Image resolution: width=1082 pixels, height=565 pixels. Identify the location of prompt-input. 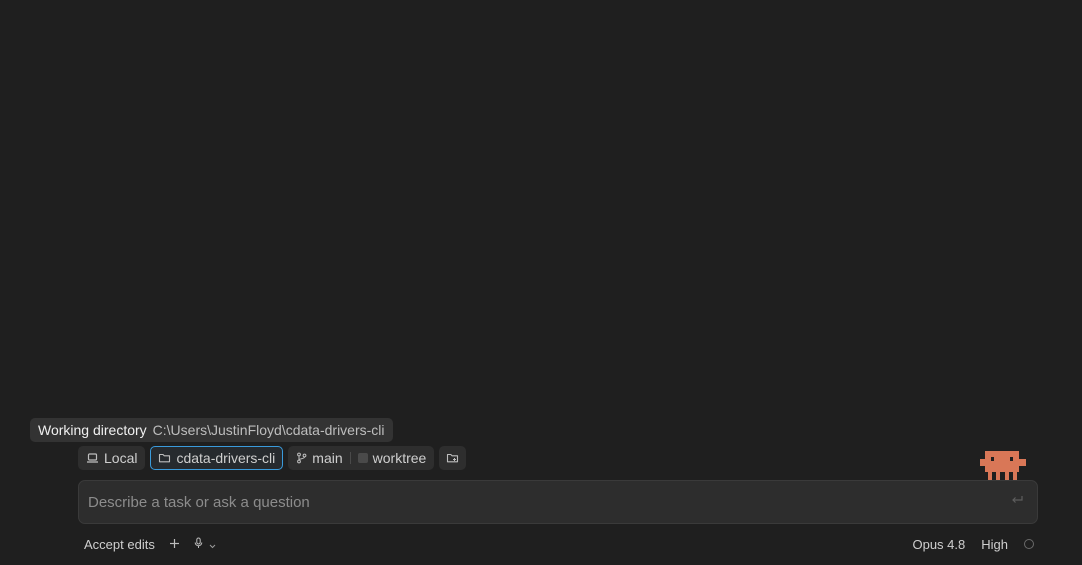
(549, 502).